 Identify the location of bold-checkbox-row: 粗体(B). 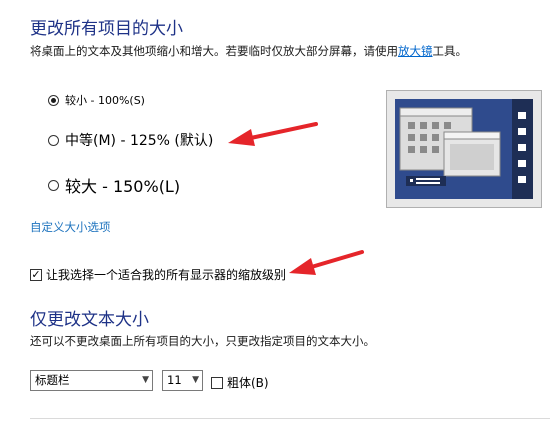
(240, 382).